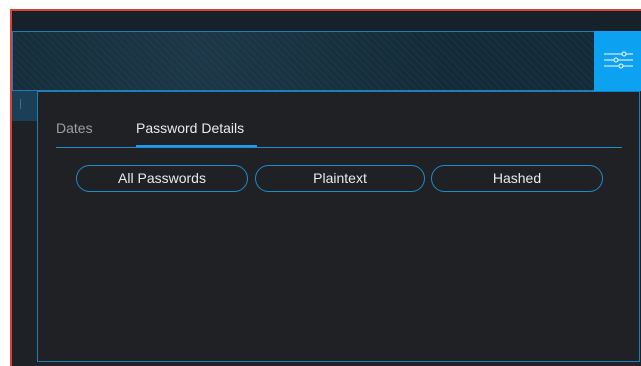 The width and height of the screenshot is (641, 366). Describe the element at coordinates (20, 104) in the screenshot. I see `sub-toolbar-marker` at that location.